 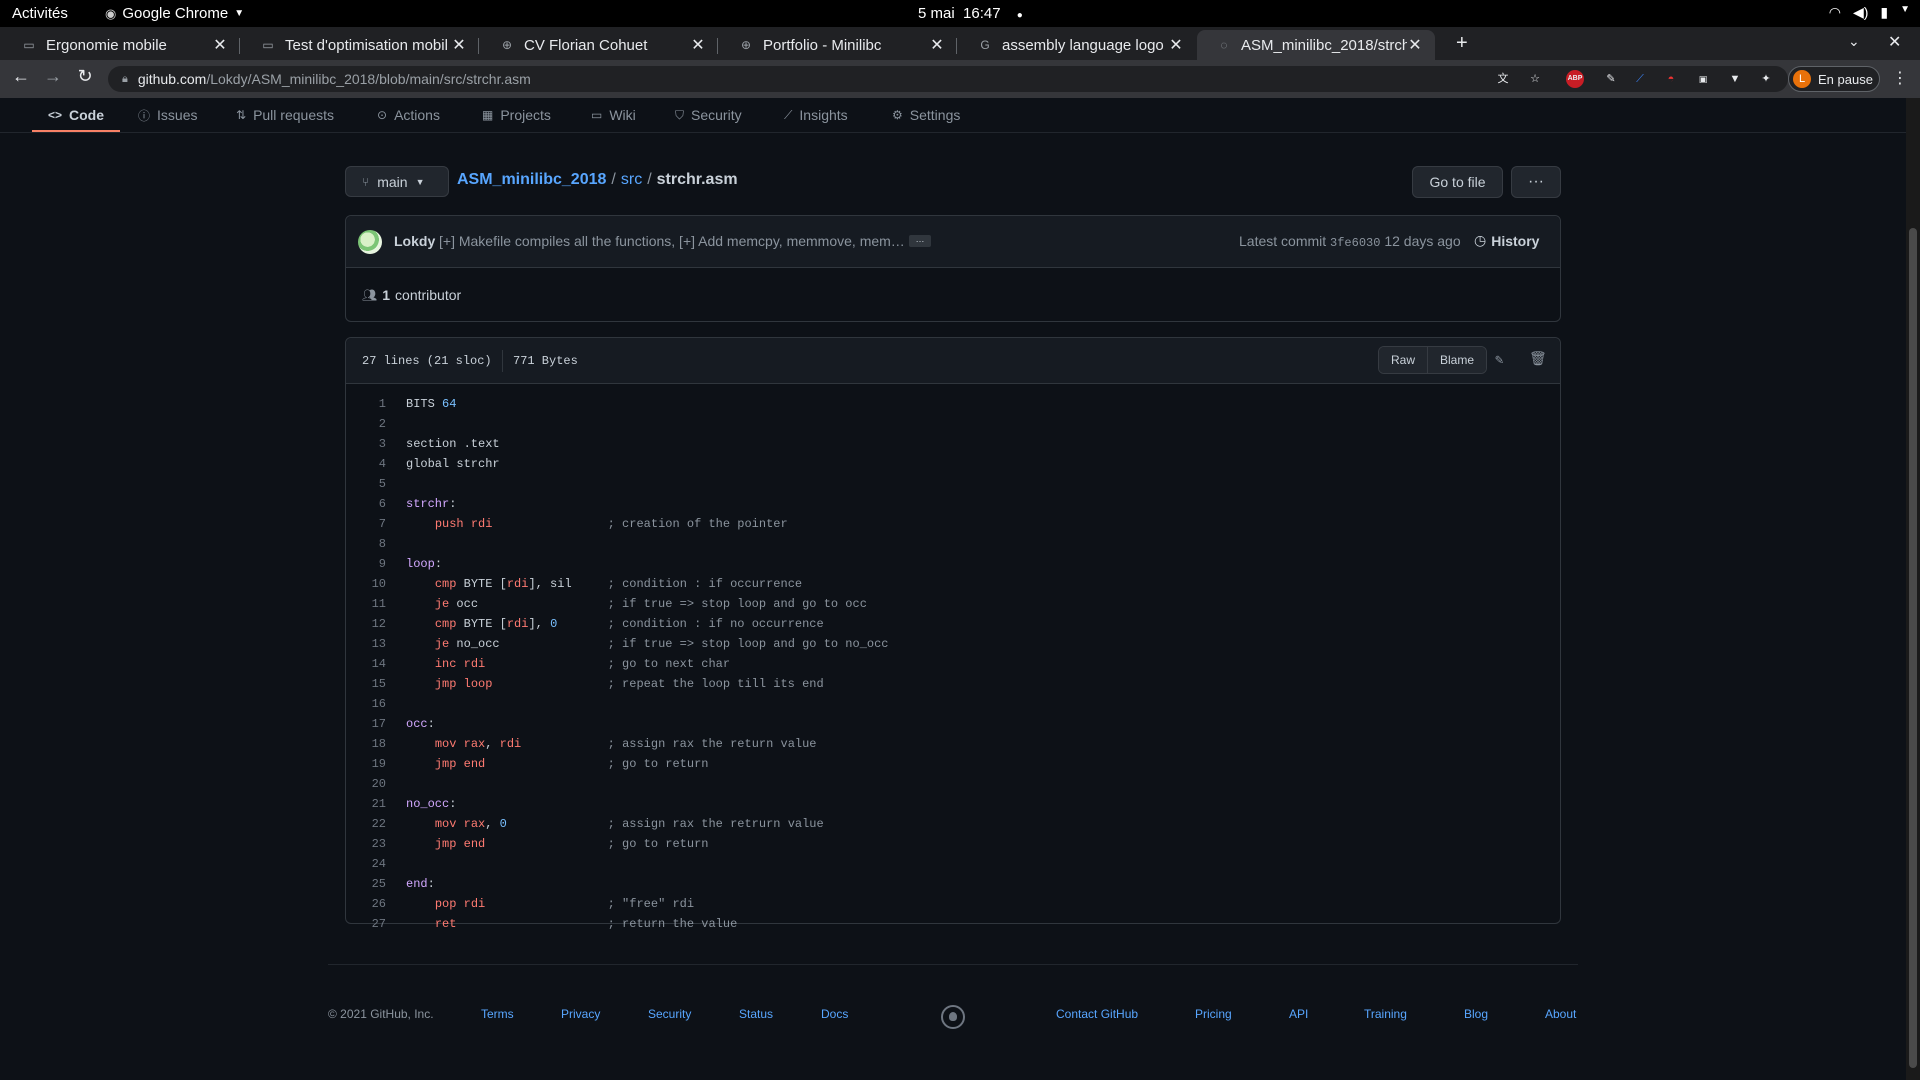 What do you see at coordinates (21, 76) in the screenshot?
I see `back-icon: ←` at bounding box center [21, 76].